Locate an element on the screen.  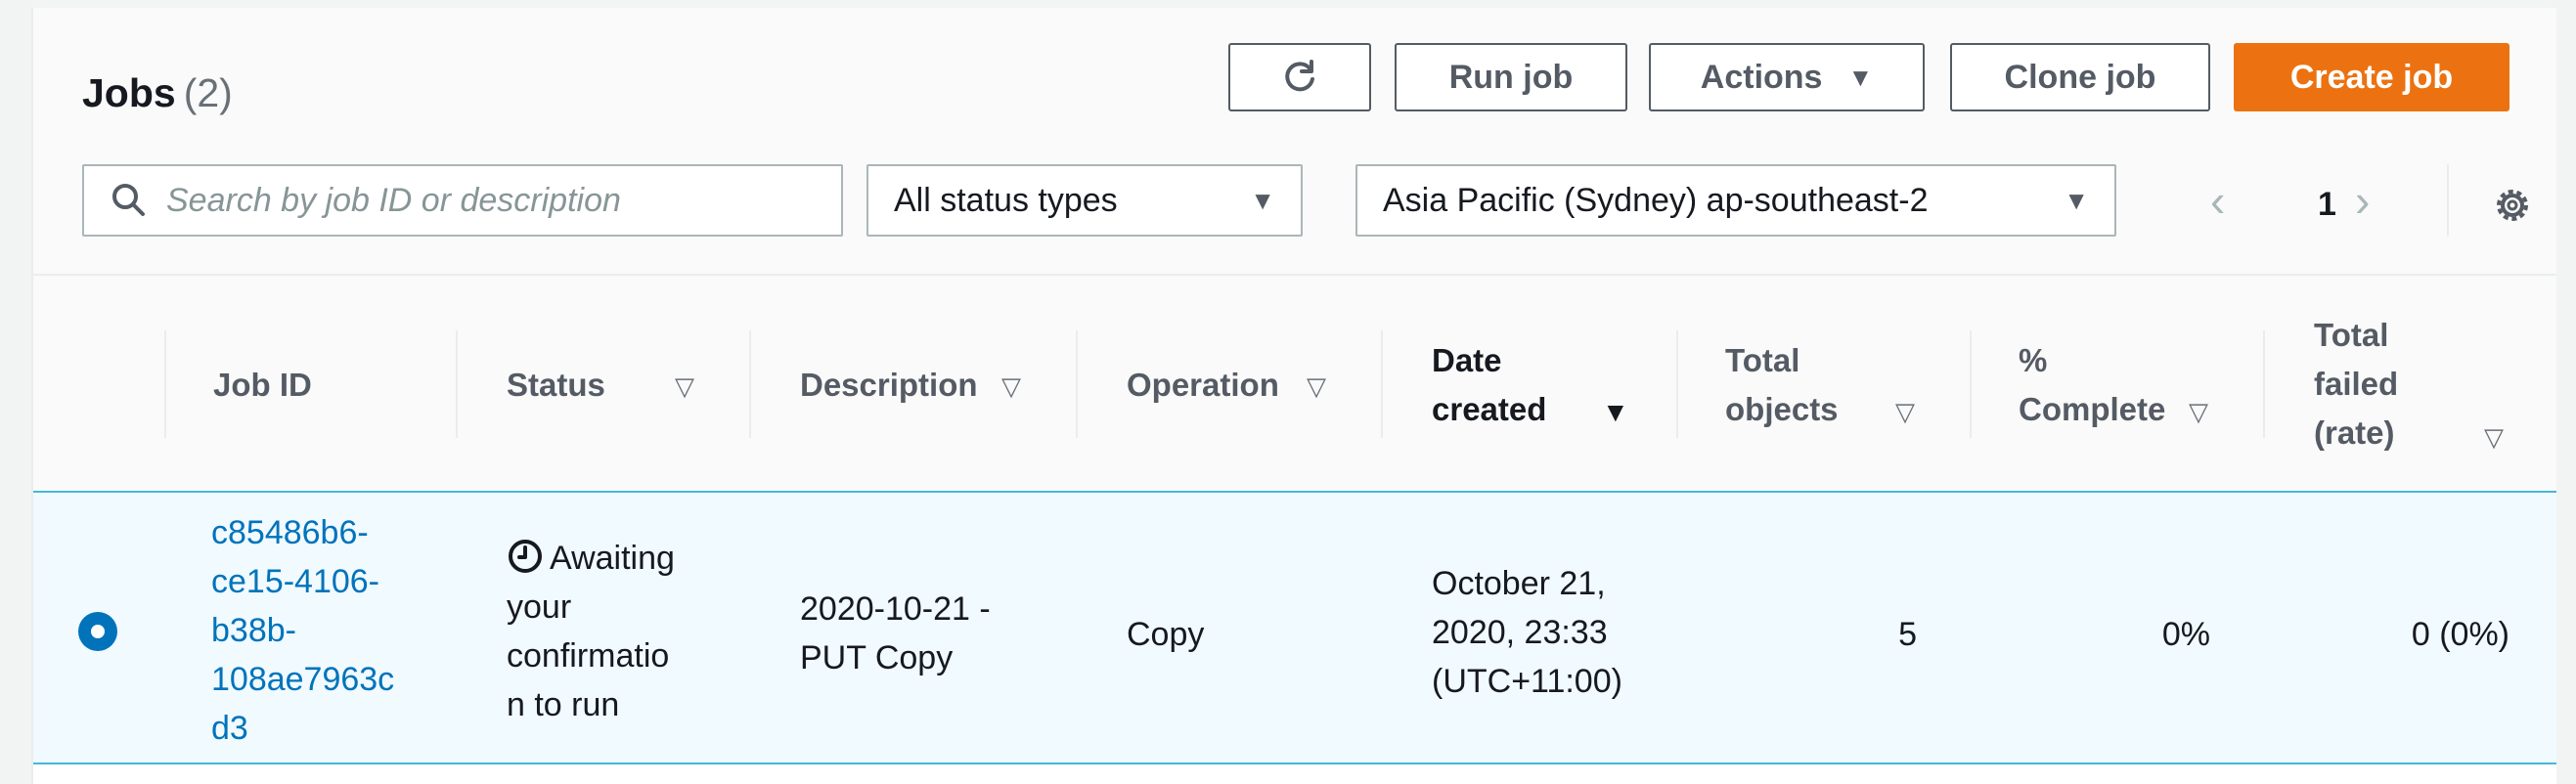
next-row-area is located at coordinates (1294, 774).